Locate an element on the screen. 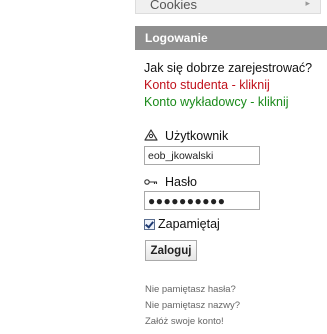 The image size is (327, 334). remember-label: Zapamiętaj is located at coordinates (189, 224).